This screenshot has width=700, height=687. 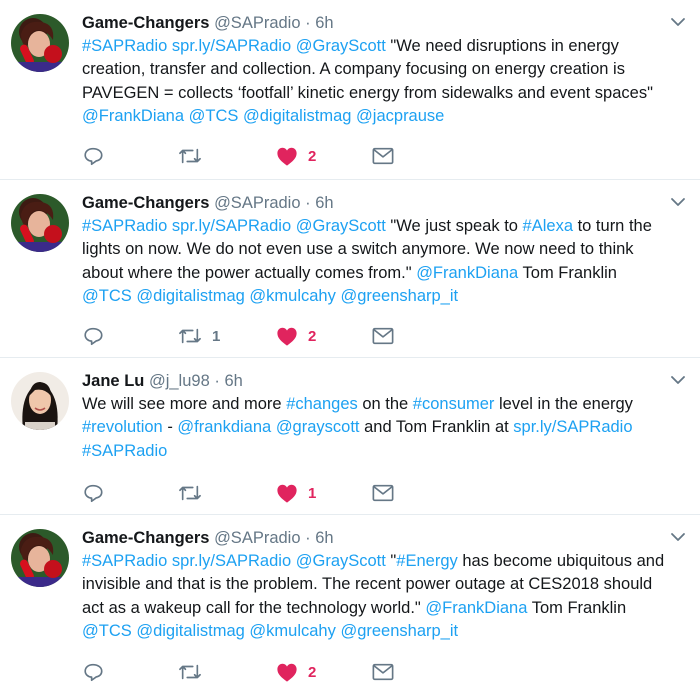 What do you see at coordinates (577, 607) in the screenshot?
I see `tweet-text-segment: Tom Franklin` at bounding box center [577, 607].